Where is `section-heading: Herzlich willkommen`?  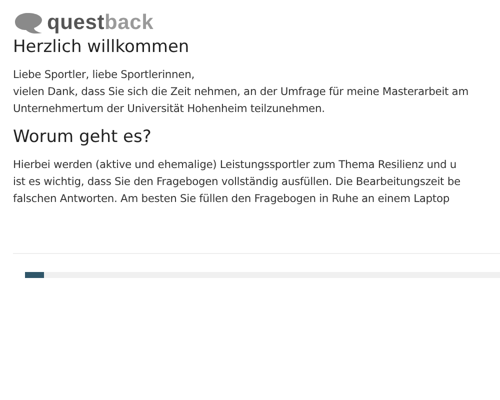 section-heading: Herzlich willkommen is located at coordinates (101, 47).